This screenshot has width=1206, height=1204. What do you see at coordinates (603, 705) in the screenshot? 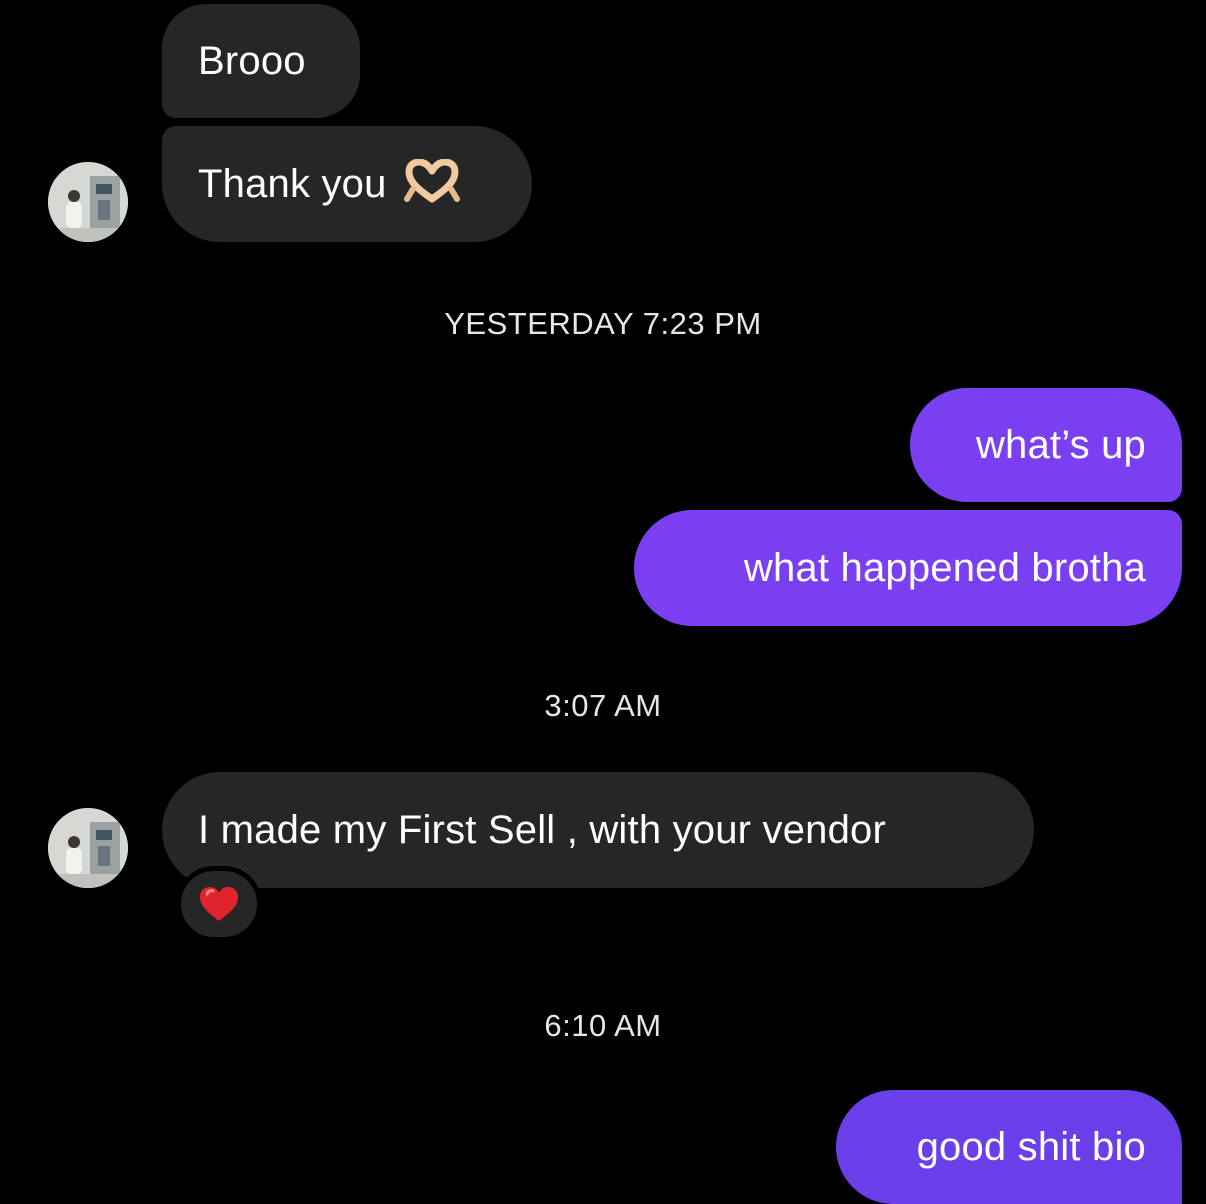
I see `timestamp: 3:07 AM` at bounding box center [603, 705].